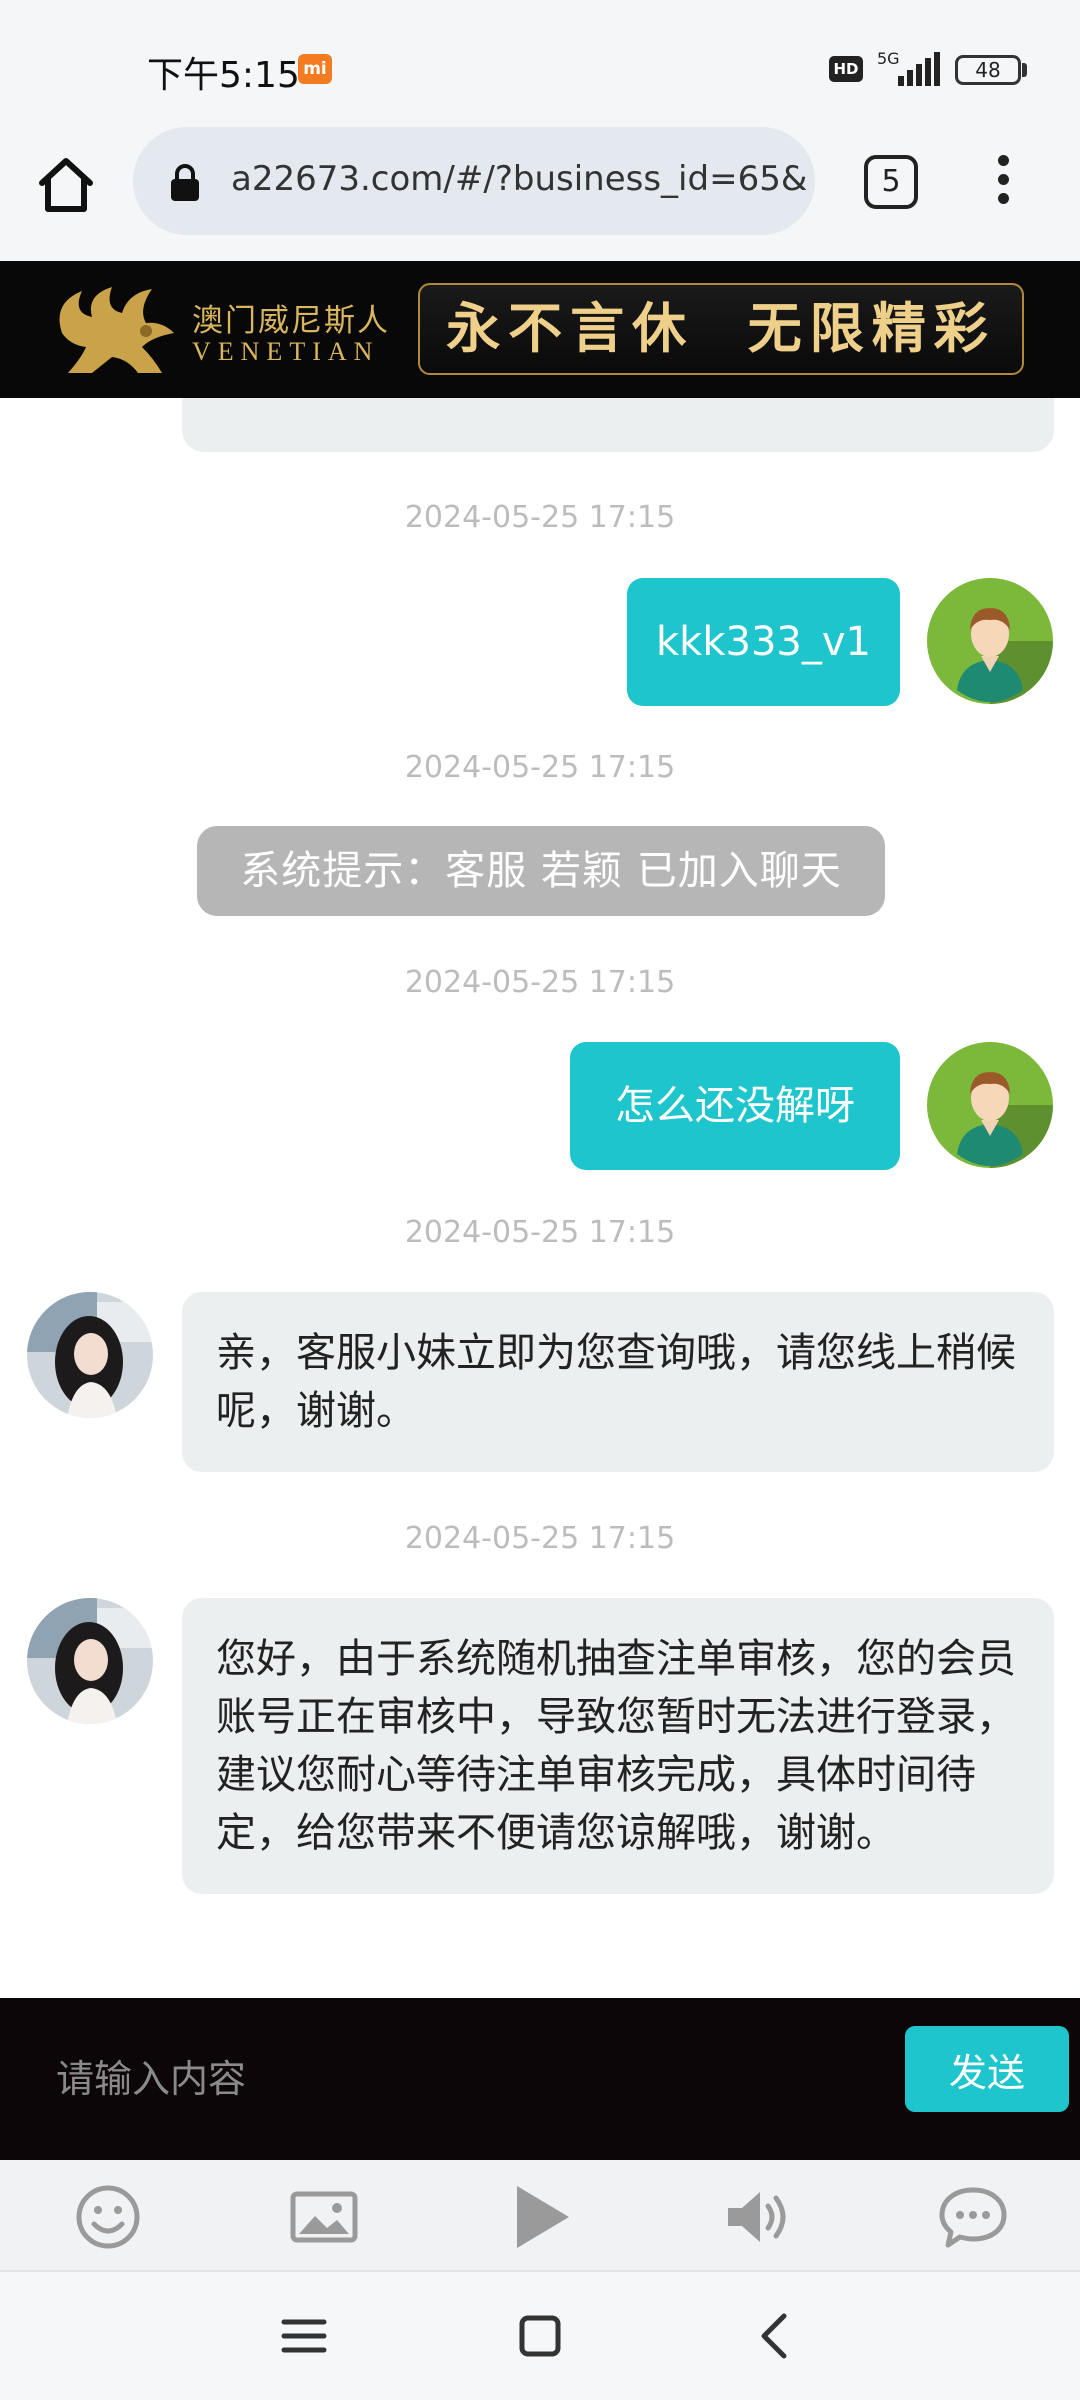  What do you see at coordinates (541, 871) in the screenshot?
I see `system-notice: 系统提示：客服 若颖 已加入聊天` at bounding box center [541, 871].